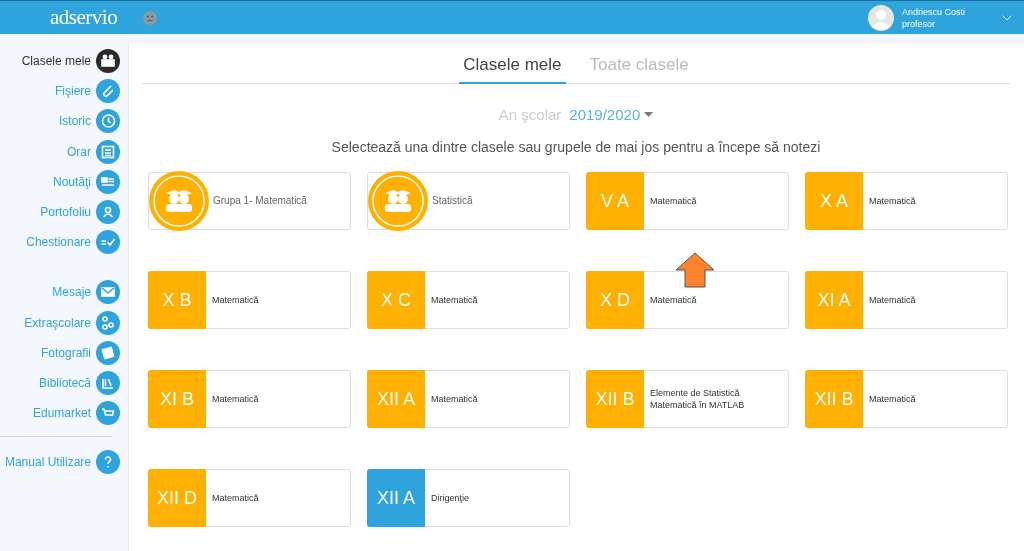 Image resolution: width=1024 pixels, height=551 pixels. I want to click on class-card: X A Matematică, so click(906, 201).